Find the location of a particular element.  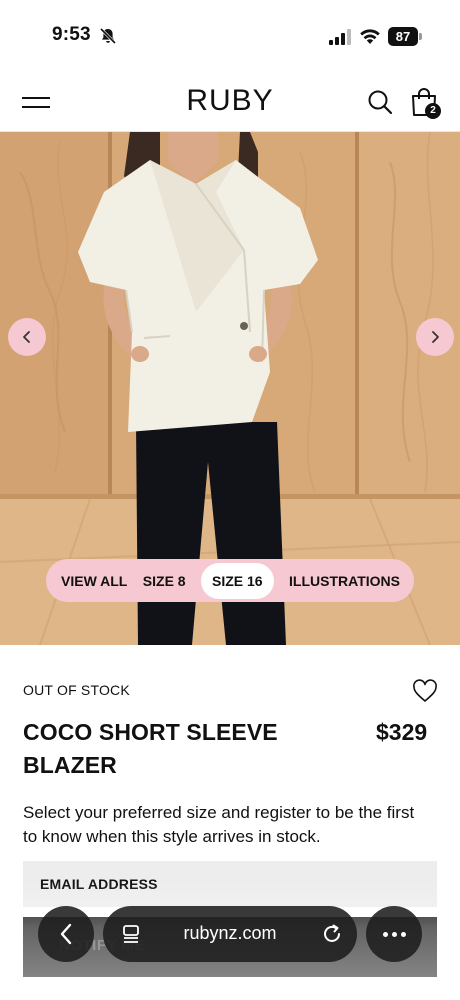

browser-back-button is located at coordinates (66, 934).